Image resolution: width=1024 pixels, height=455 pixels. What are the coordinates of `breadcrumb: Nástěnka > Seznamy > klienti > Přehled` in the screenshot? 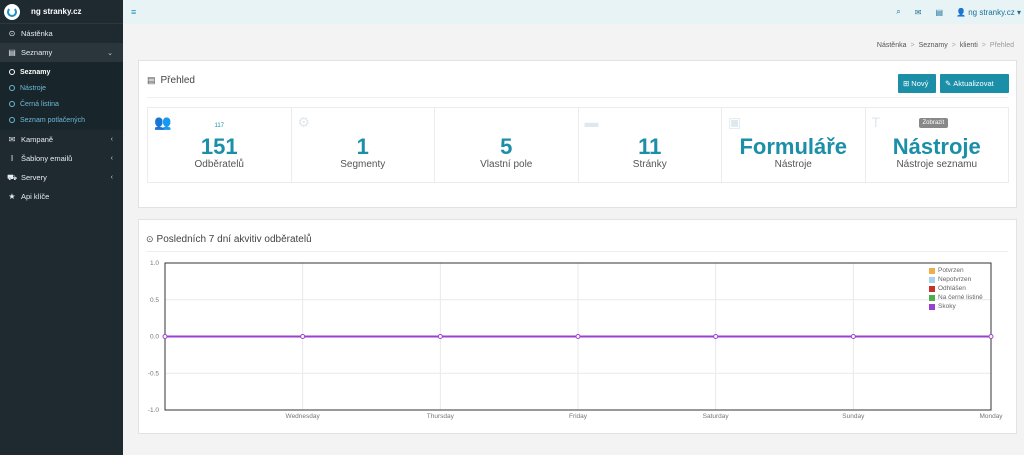 It's located at (945, 45).